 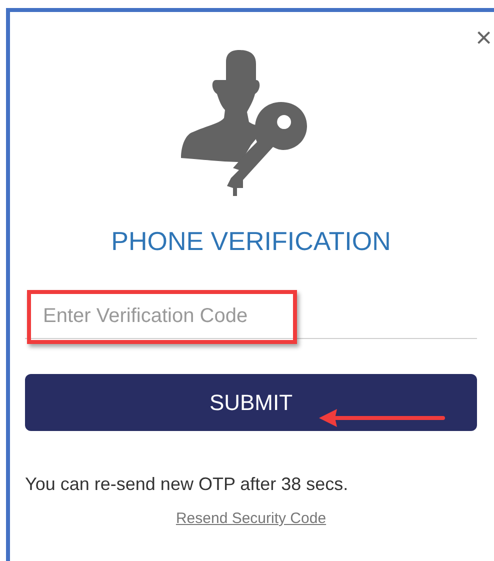 I want to click on verification-code-field: Enter Verification Code, so click(x=251, y=316).